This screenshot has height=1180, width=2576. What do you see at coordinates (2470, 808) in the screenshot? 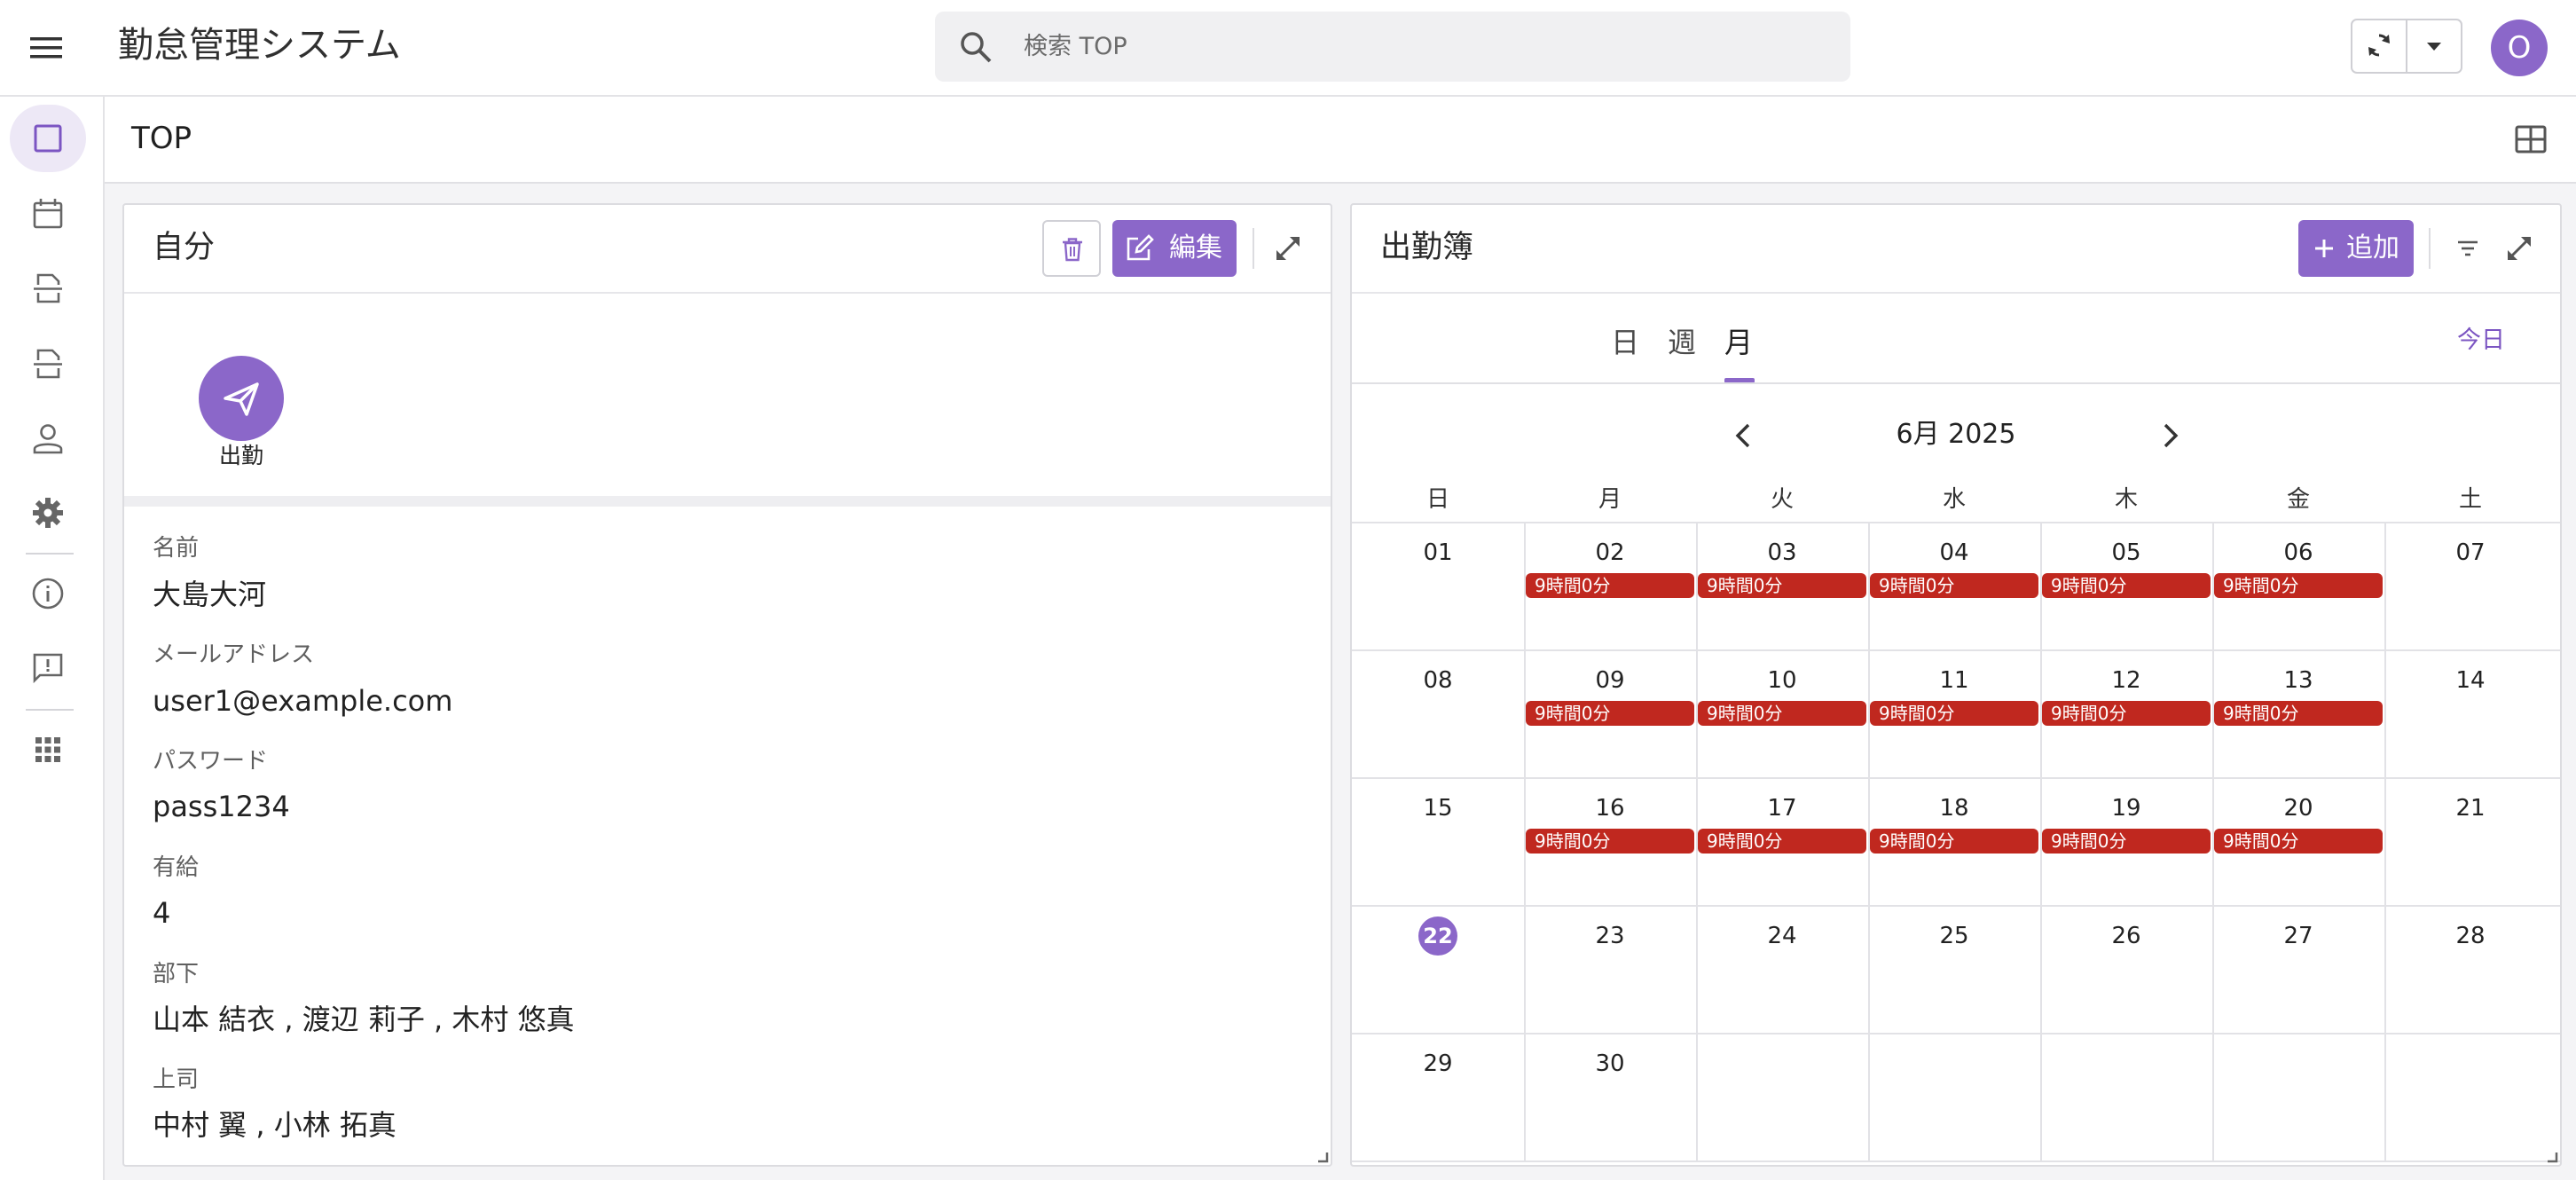
I see `day-cell: 21` at bounding box center [2470, 808].